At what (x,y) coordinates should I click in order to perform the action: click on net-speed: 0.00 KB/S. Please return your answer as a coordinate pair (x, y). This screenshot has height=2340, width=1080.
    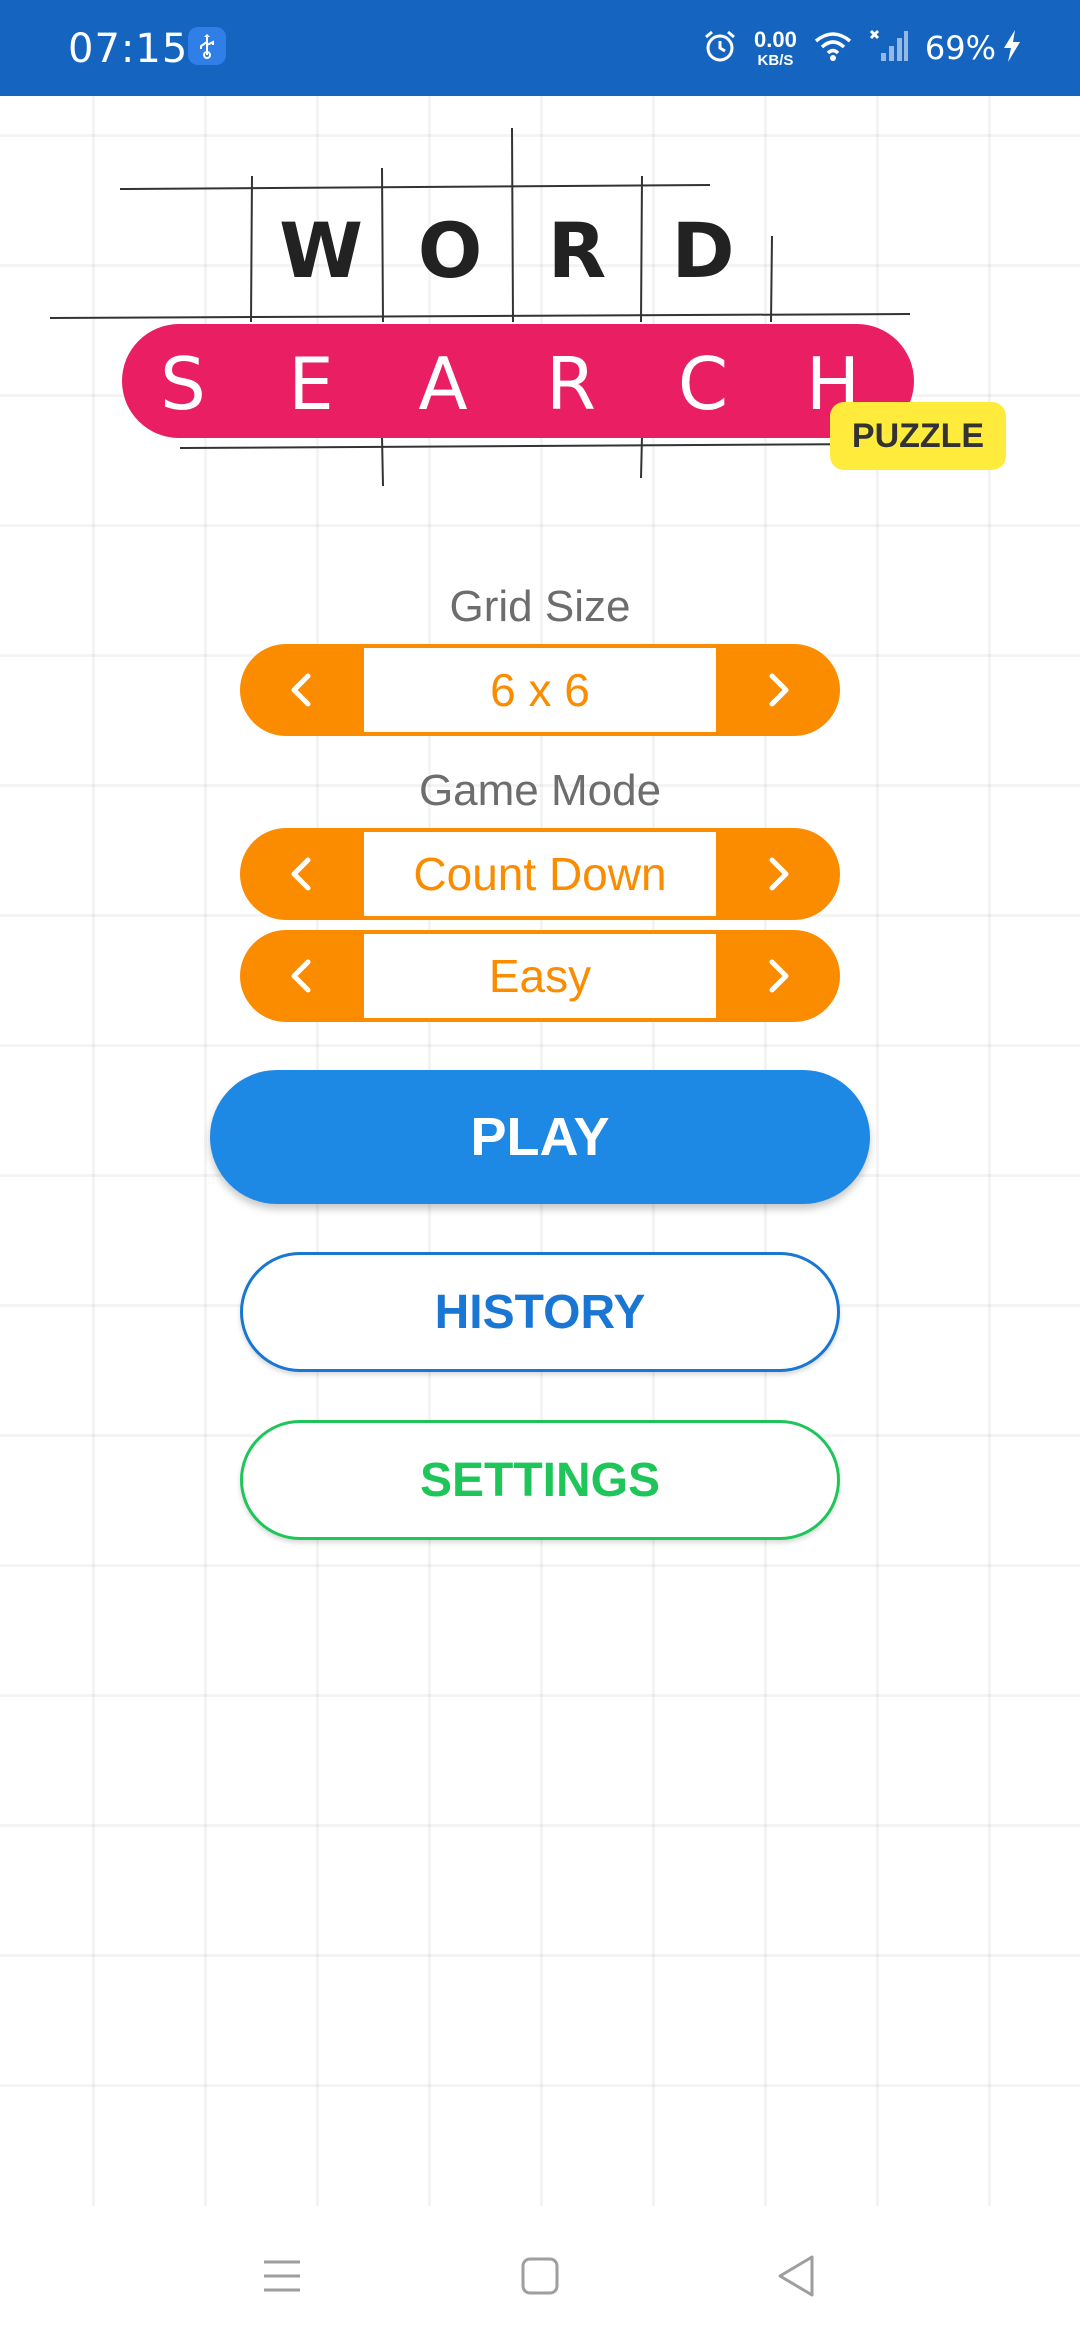
    Looking at the image, I should click on (775, 47).